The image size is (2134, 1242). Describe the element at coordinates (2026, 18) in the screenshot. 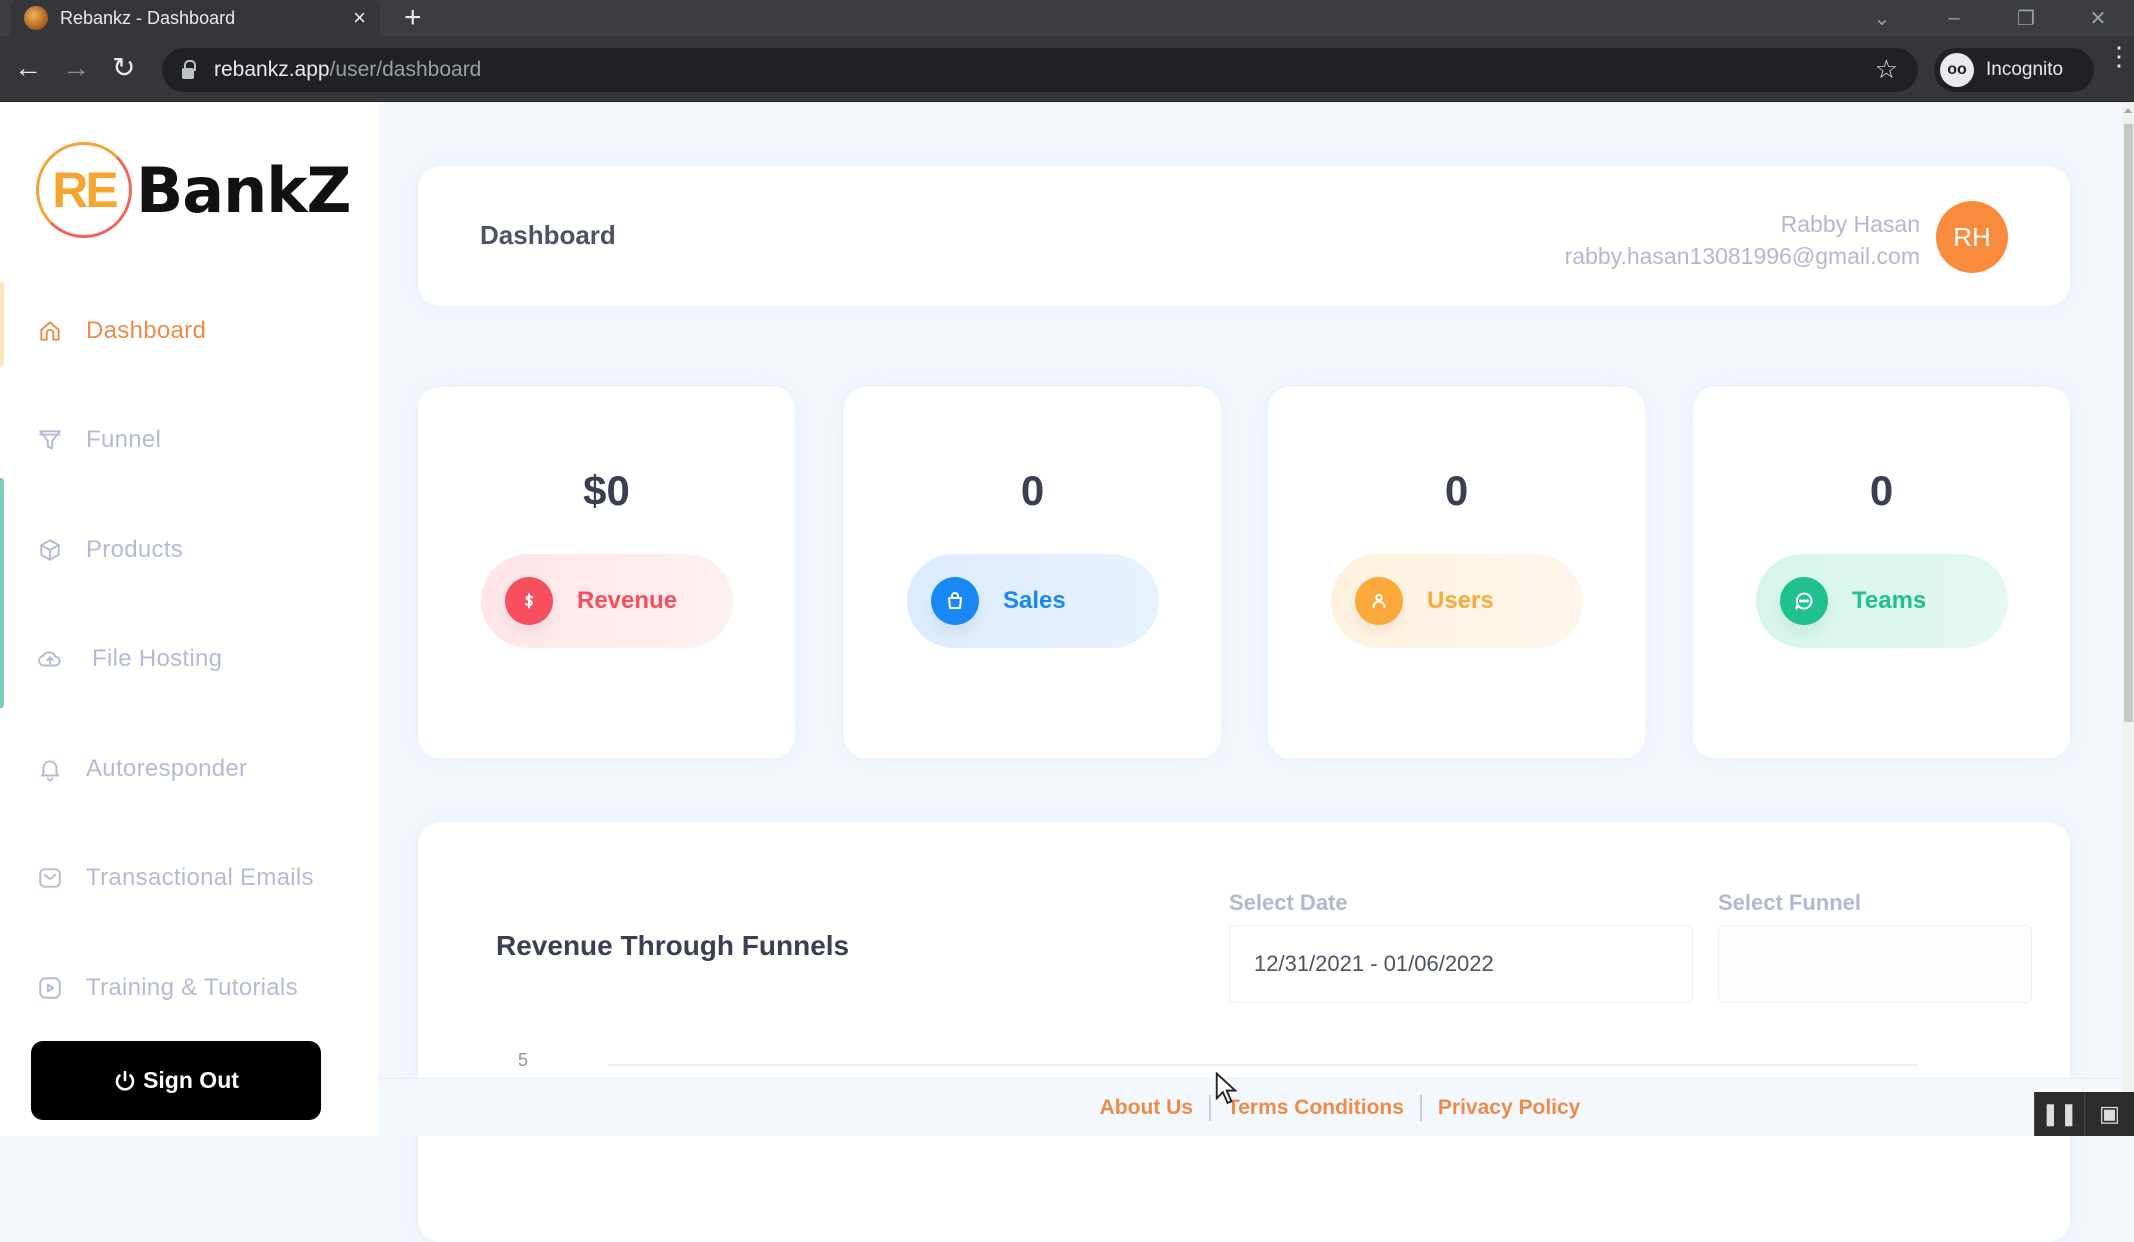

I see `restore-icon: ❐` at that location.